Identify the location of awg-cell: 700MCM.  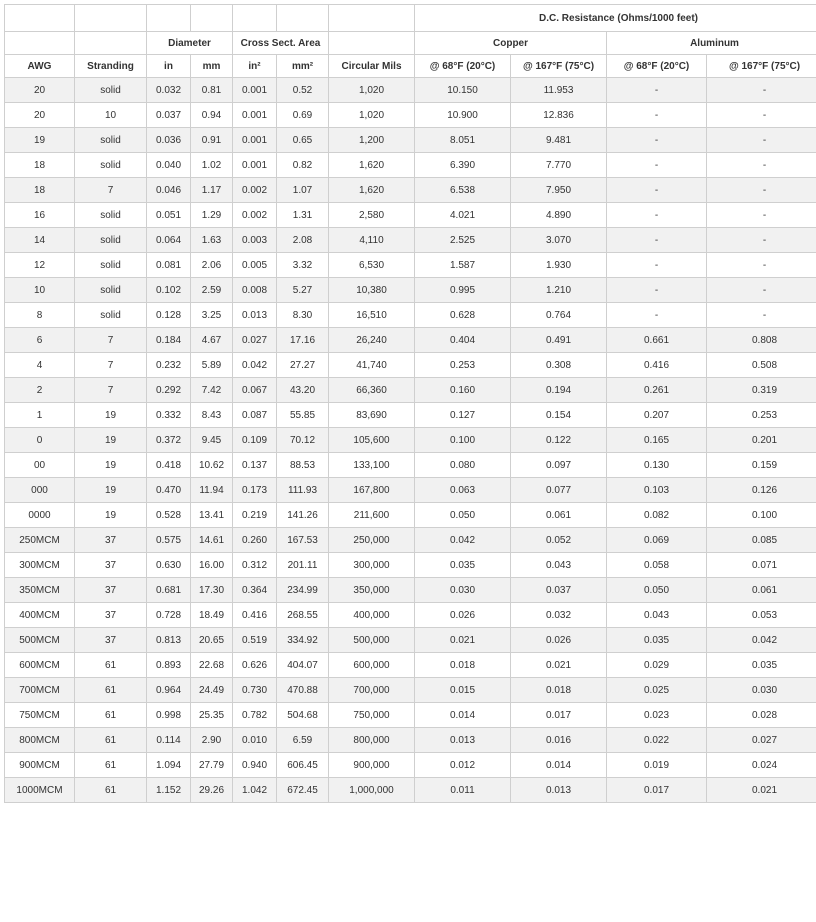
(39, 690).